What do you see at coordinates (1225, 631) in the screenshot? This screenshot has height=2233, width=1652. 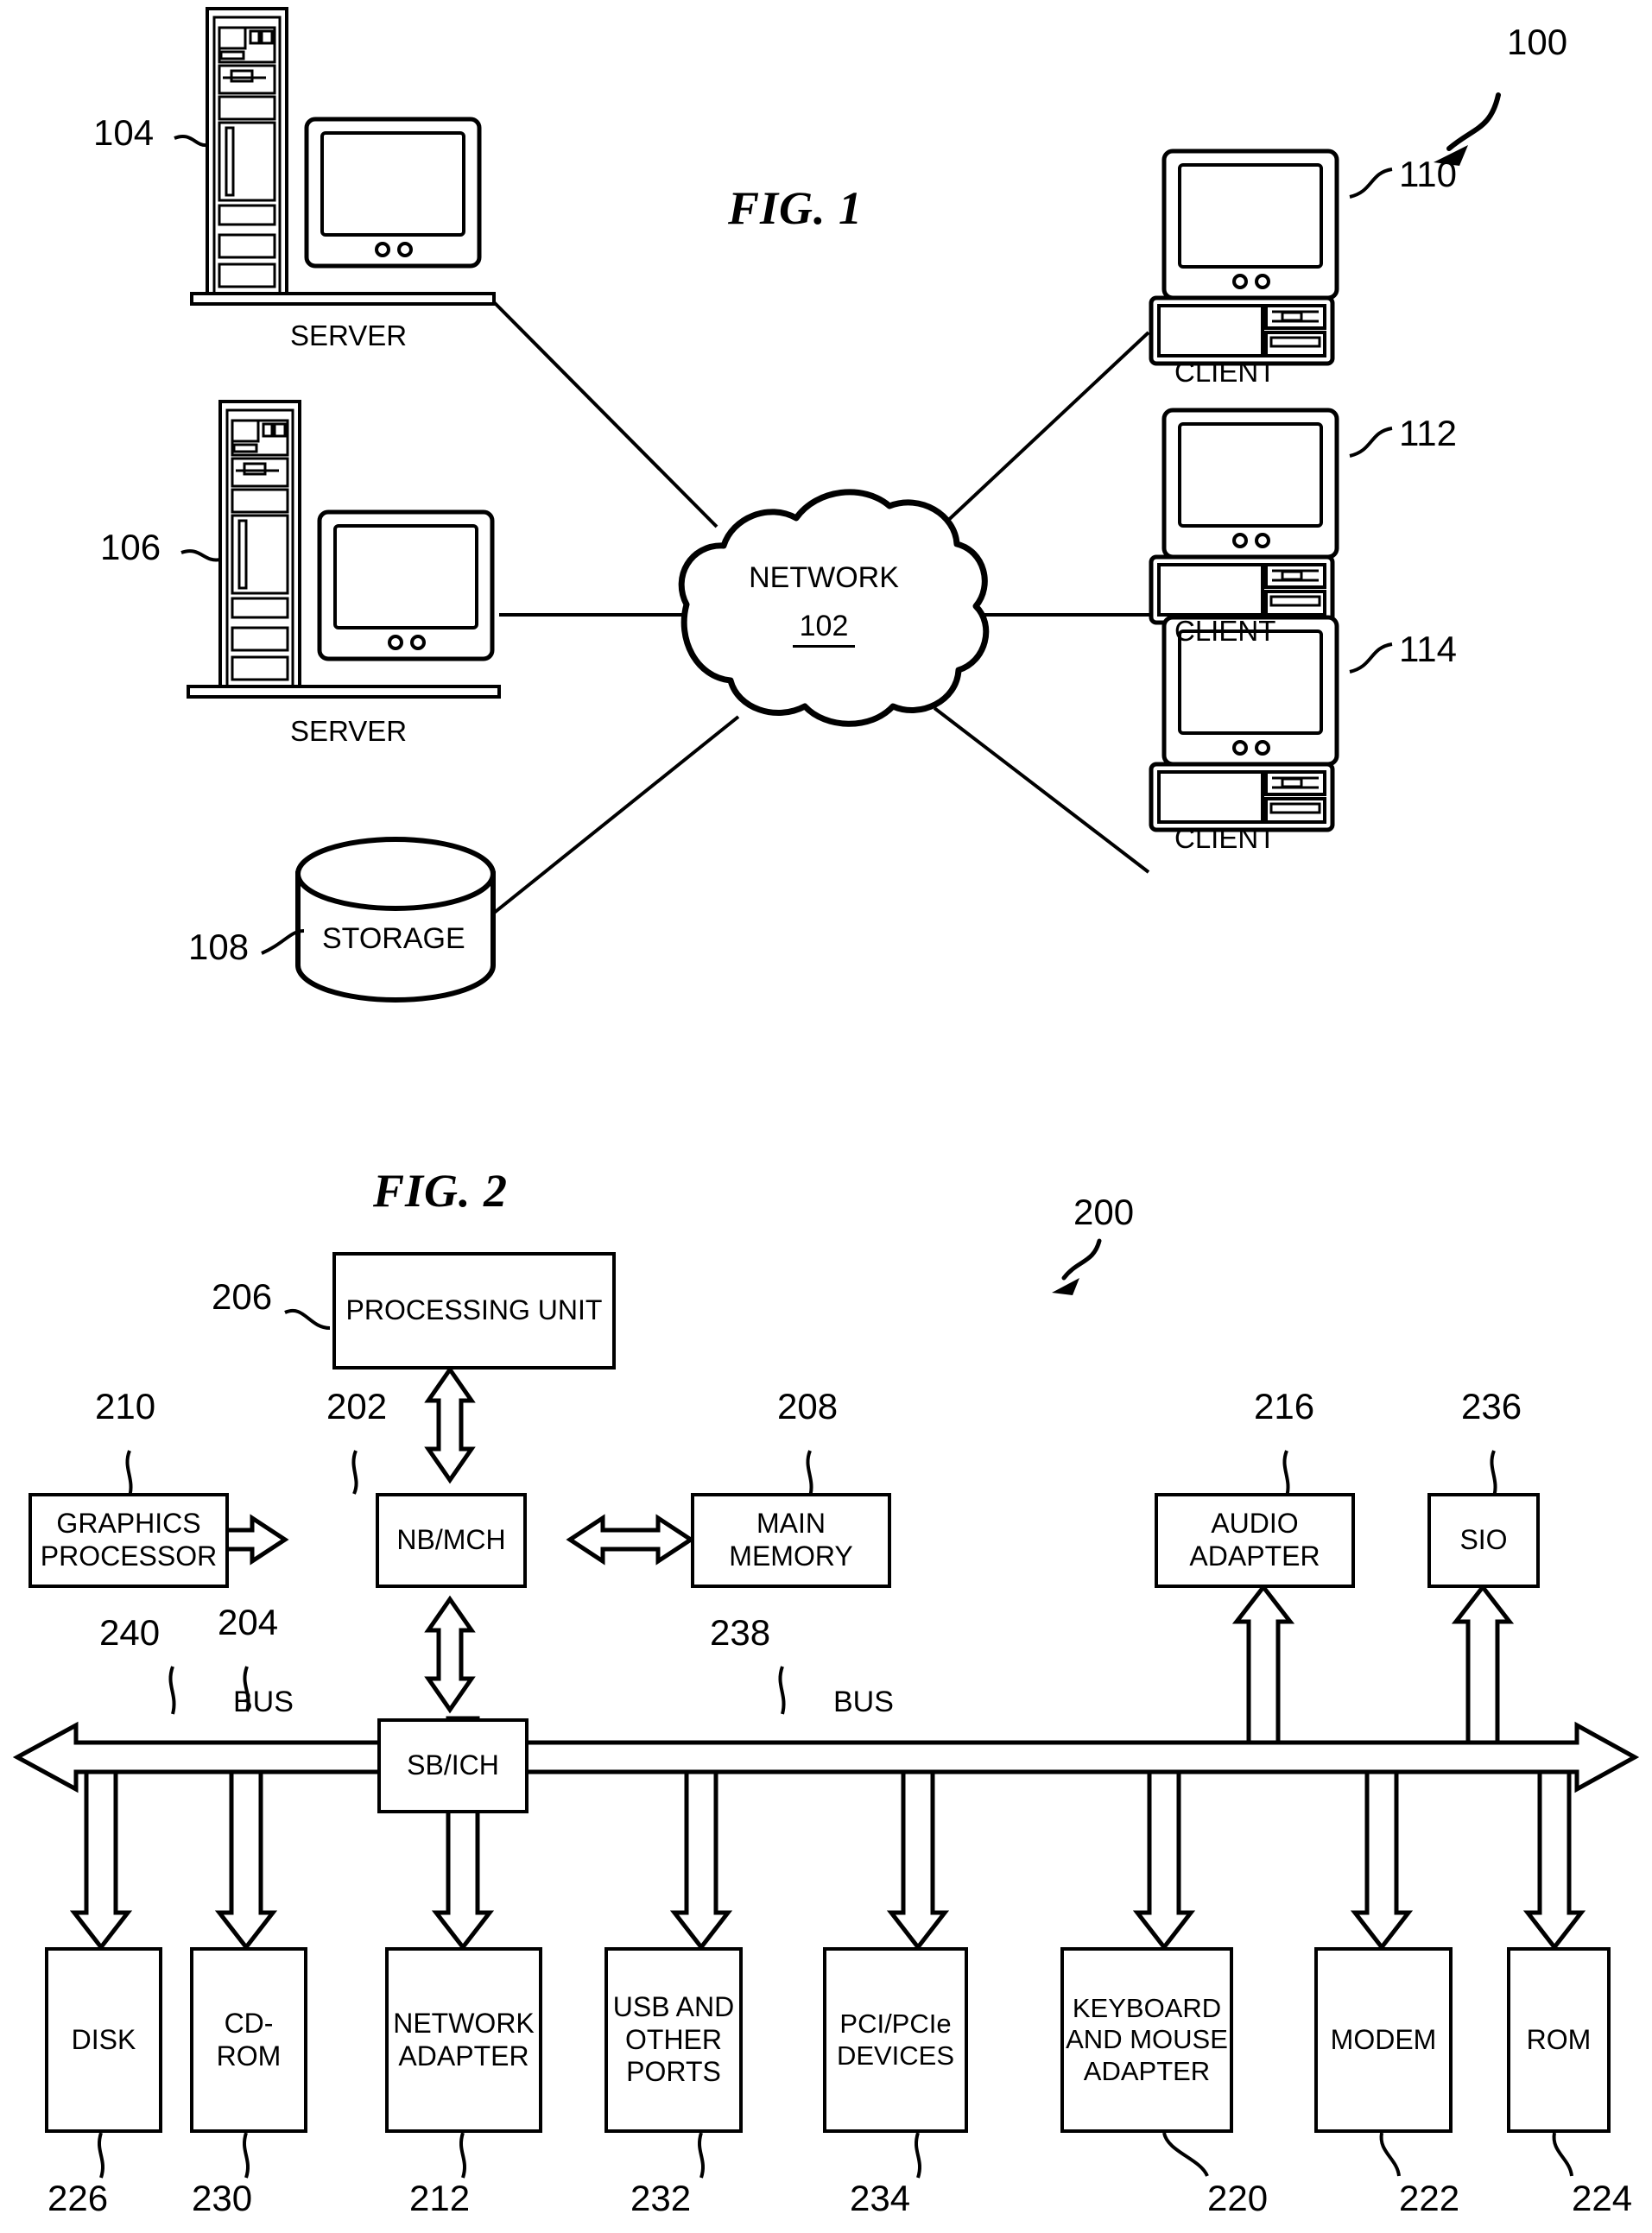 I see `client-2-label: CLIENT` at bounding box center [1225, 631].